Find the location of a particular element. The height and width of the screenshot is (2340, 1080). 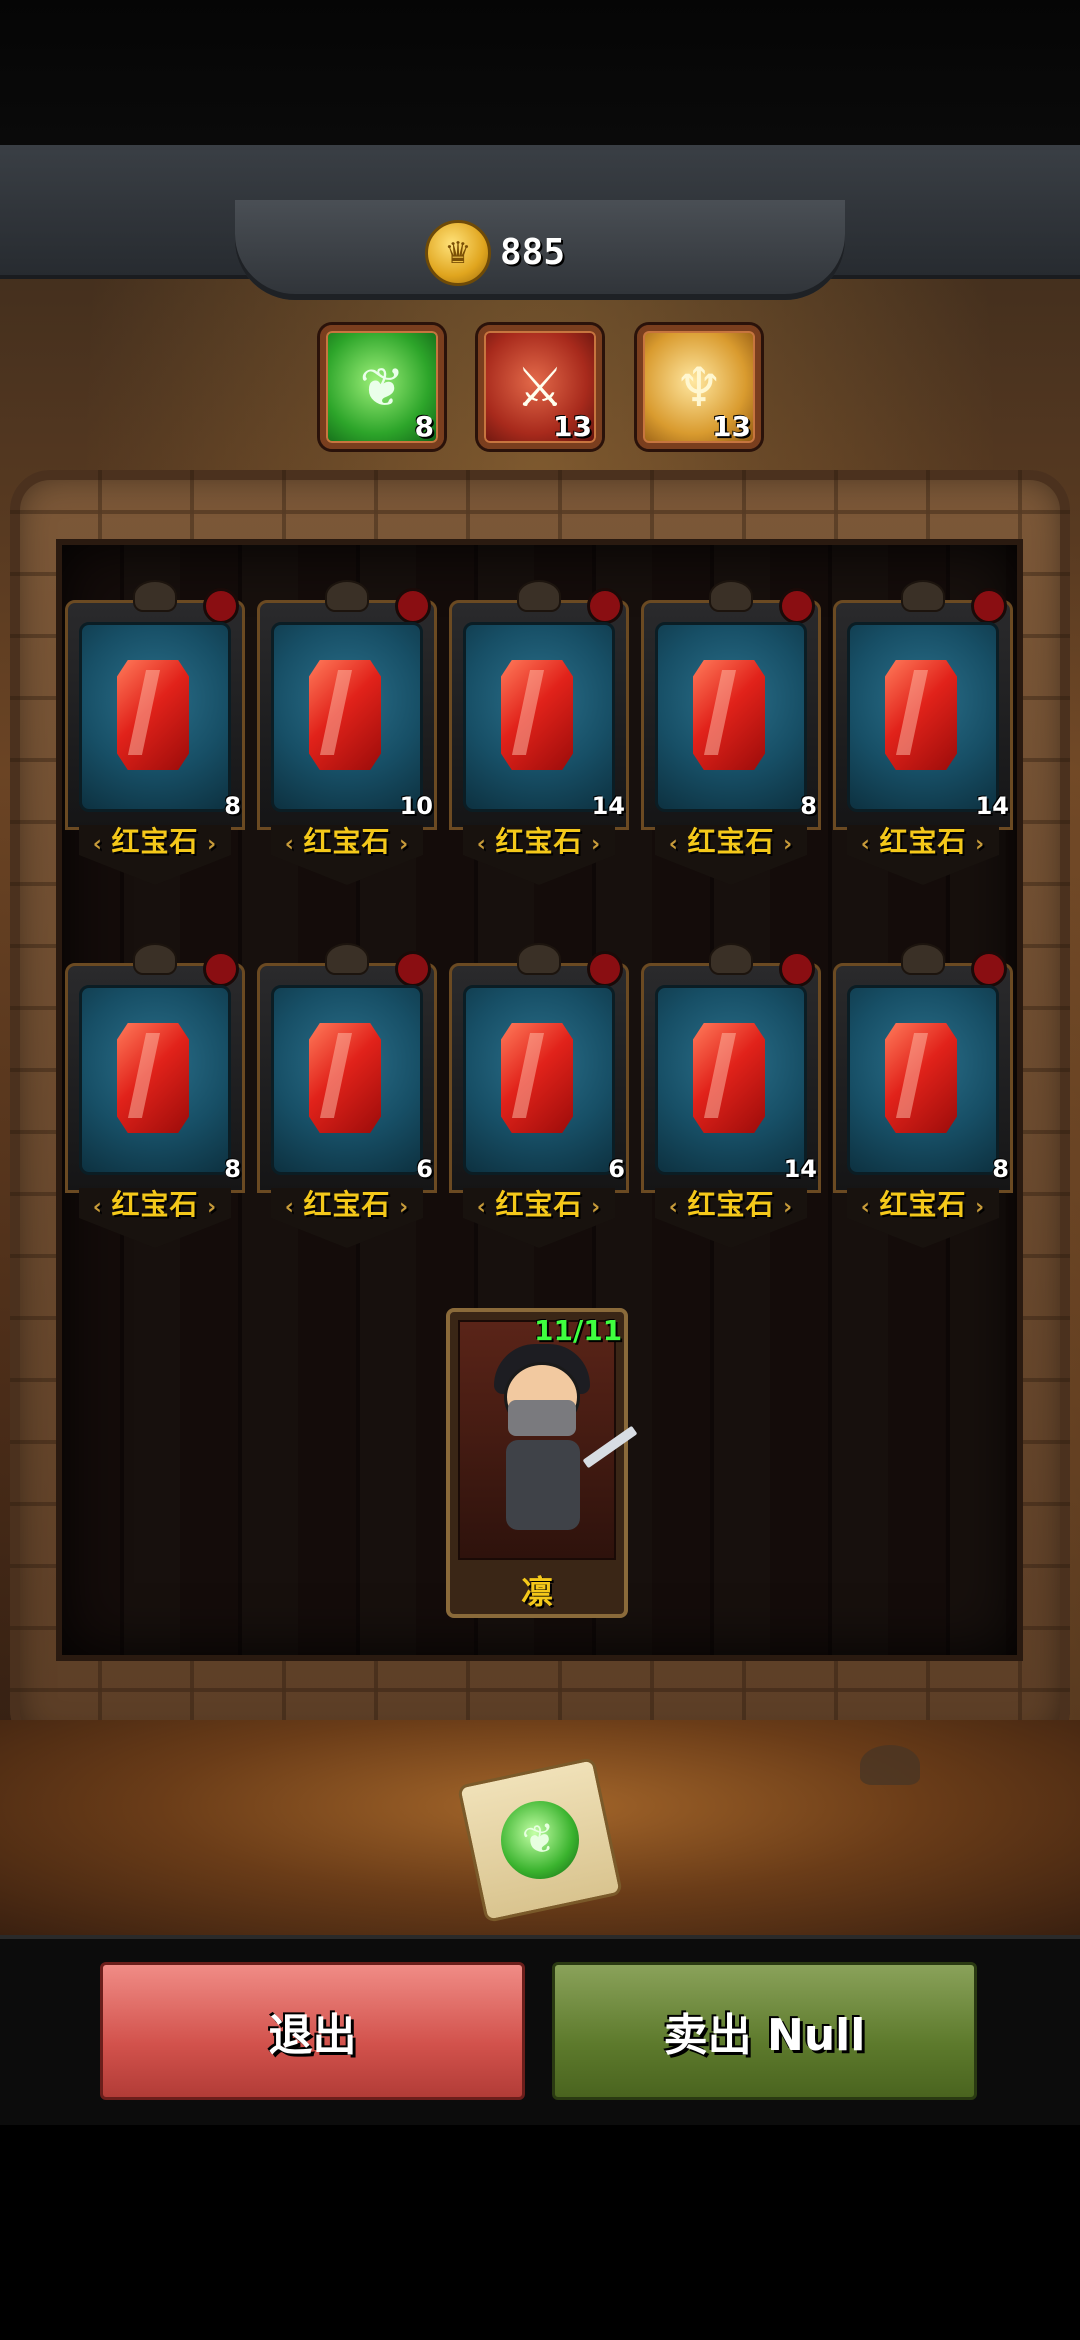

crown-coin-icon: ♛ is located at coordinates (458, 253).